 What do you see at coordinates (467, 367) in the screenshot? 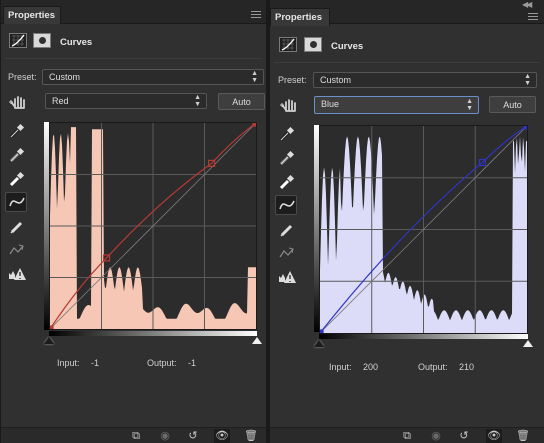
I see `output-value: 210` at bounding box center [467, 367].